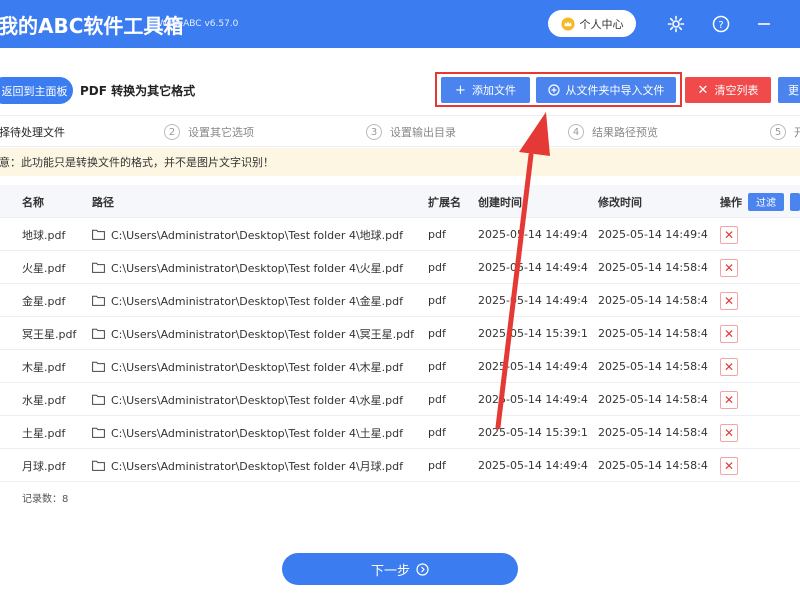  What do you see at coordinates (797, 132) in the screenshot?
I see `step-label: 开` at bounding box center [797, 132].